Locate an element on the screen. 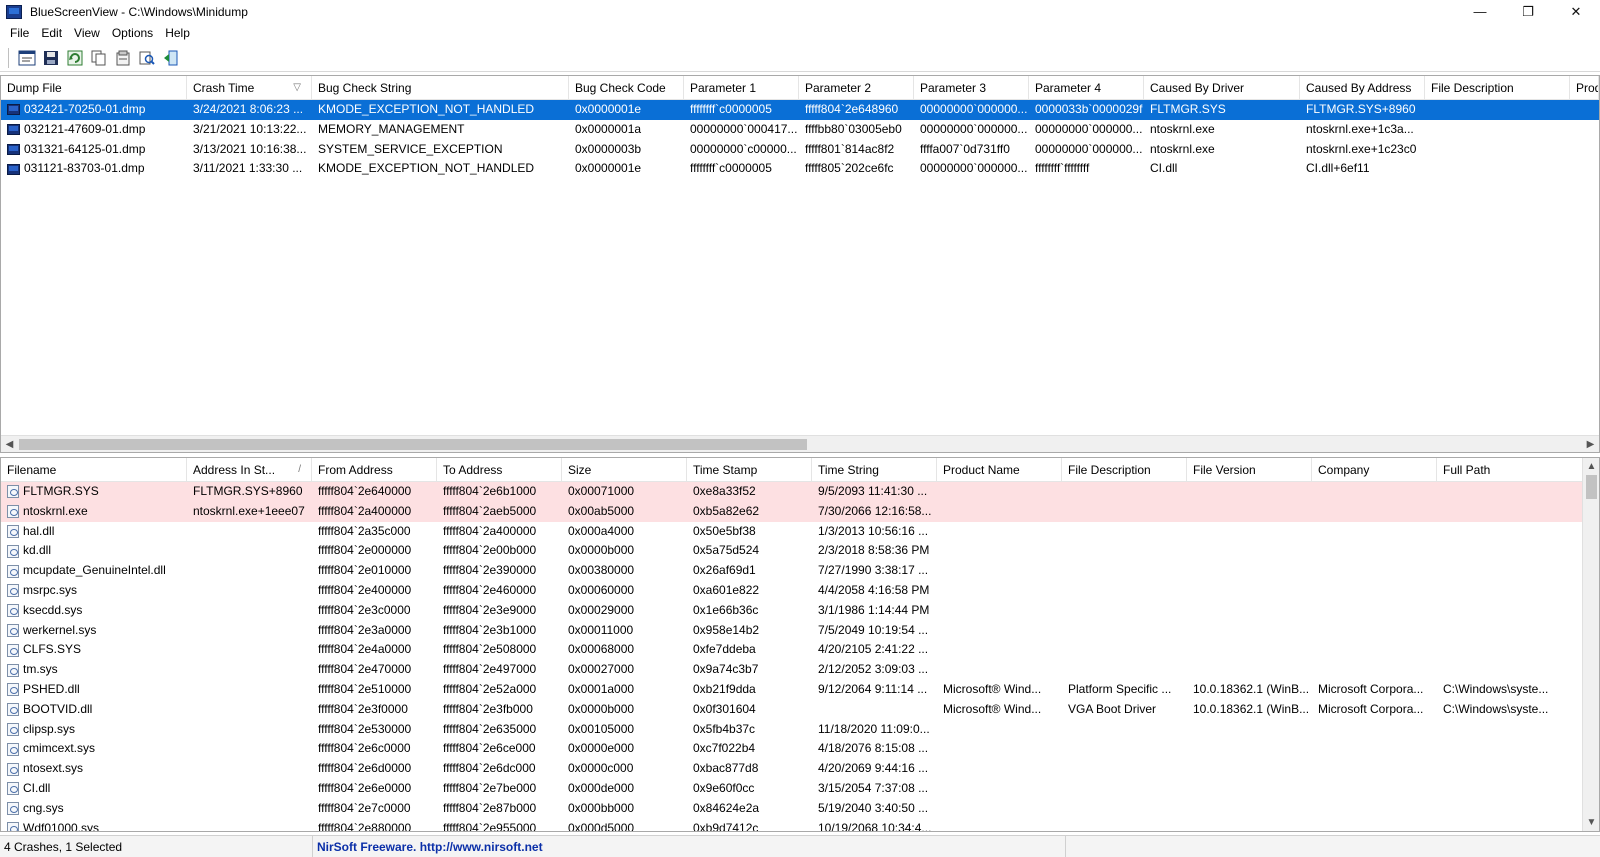  col-bug-check-string: Bug Check String is located at coordinates (440, 88).